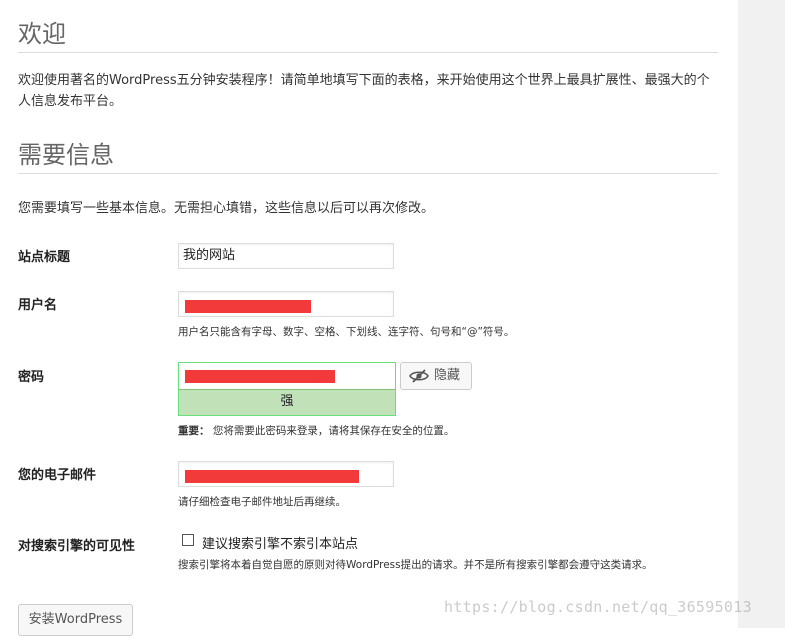 The width and height of the screenshot is (785, 636). What do you see at coordinates (42, 34) in the screenshot?
I see `welcome-heading: 欢迎` at bounding box center [42, 34].